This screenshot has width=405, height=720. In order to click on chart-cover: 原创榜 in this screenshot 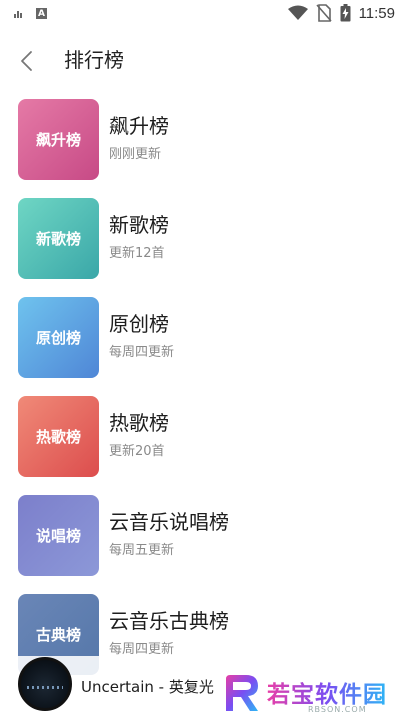, I will do `click(58, 337)`.